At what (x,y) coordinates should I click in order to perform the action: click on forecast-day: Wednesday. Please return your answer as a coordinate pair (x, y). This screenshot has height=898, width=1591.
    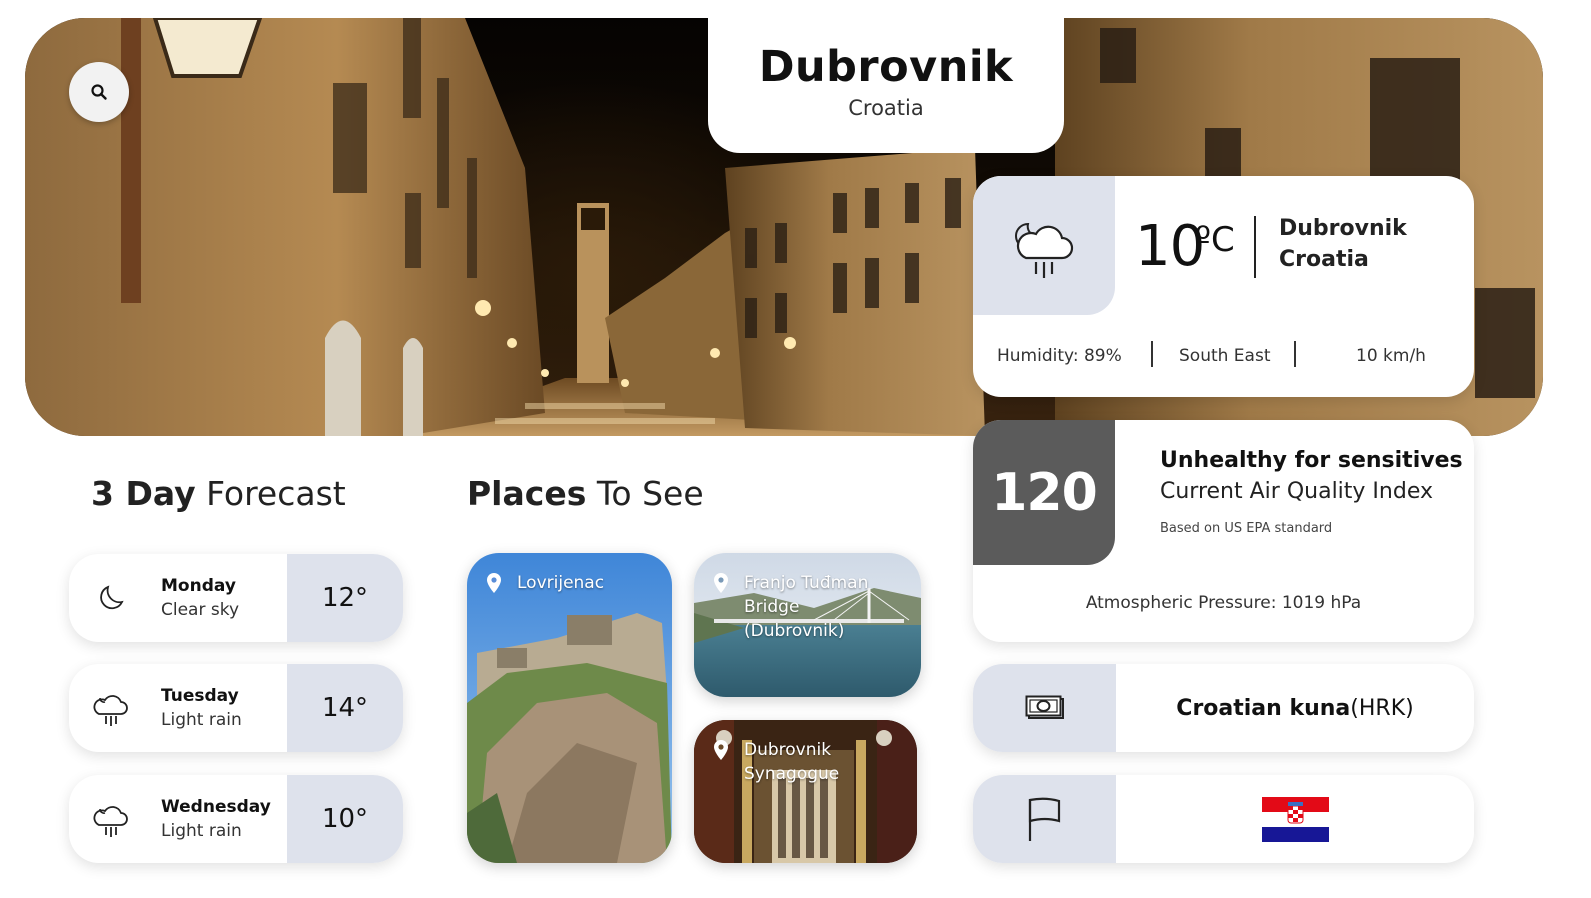
    Looking at the image, I should click on (216, 807).